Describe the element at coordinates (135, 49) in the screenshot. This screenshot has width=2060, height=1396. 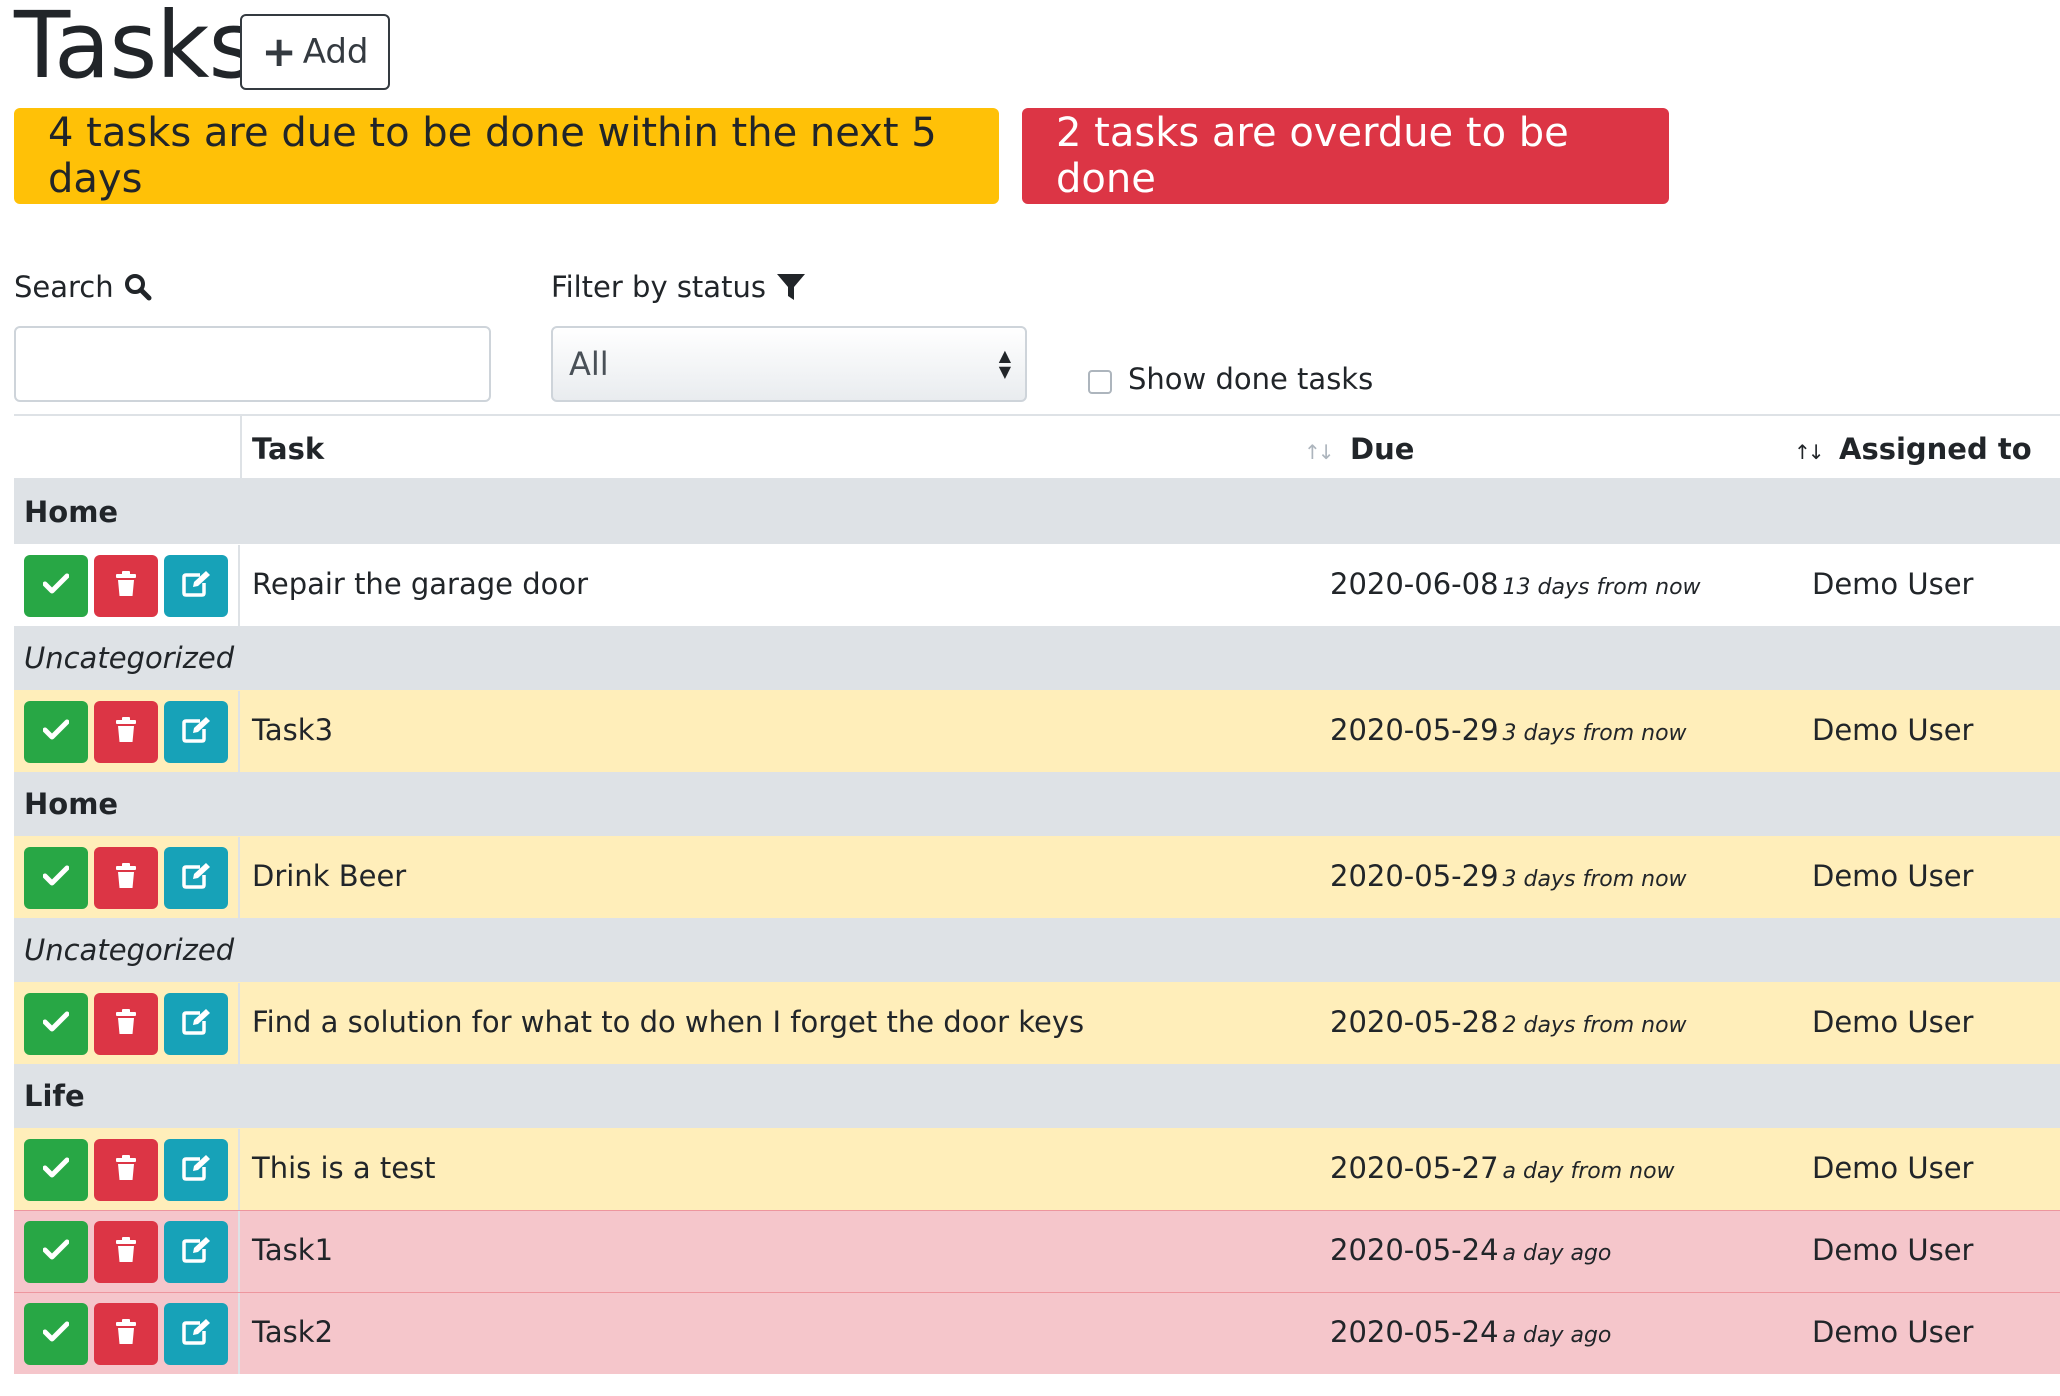
I see `page-title: Tasks` at that location.